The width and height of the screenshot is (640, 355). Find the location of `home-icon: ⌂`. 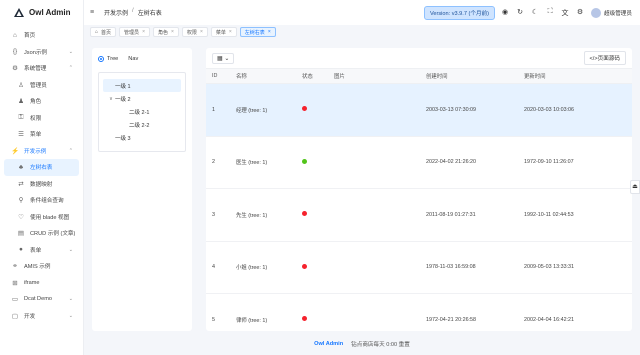

home-icon: ⌂ is located at coordinates (15, 35).